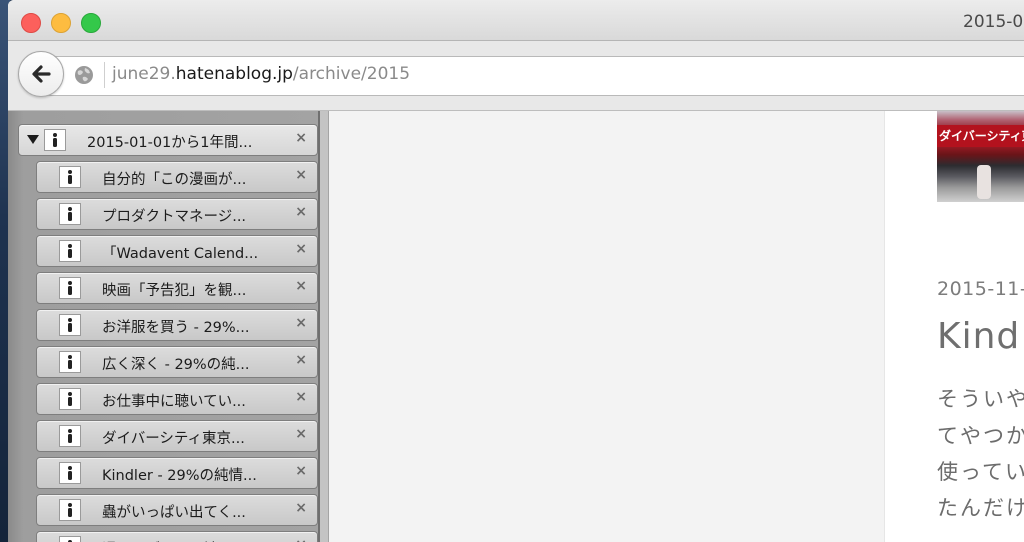 The image size is (1024, 542). What do you see at coordinates (91, 23) in the screenshot?
I see `maximize-window-button` at bounding box center [91, 23].